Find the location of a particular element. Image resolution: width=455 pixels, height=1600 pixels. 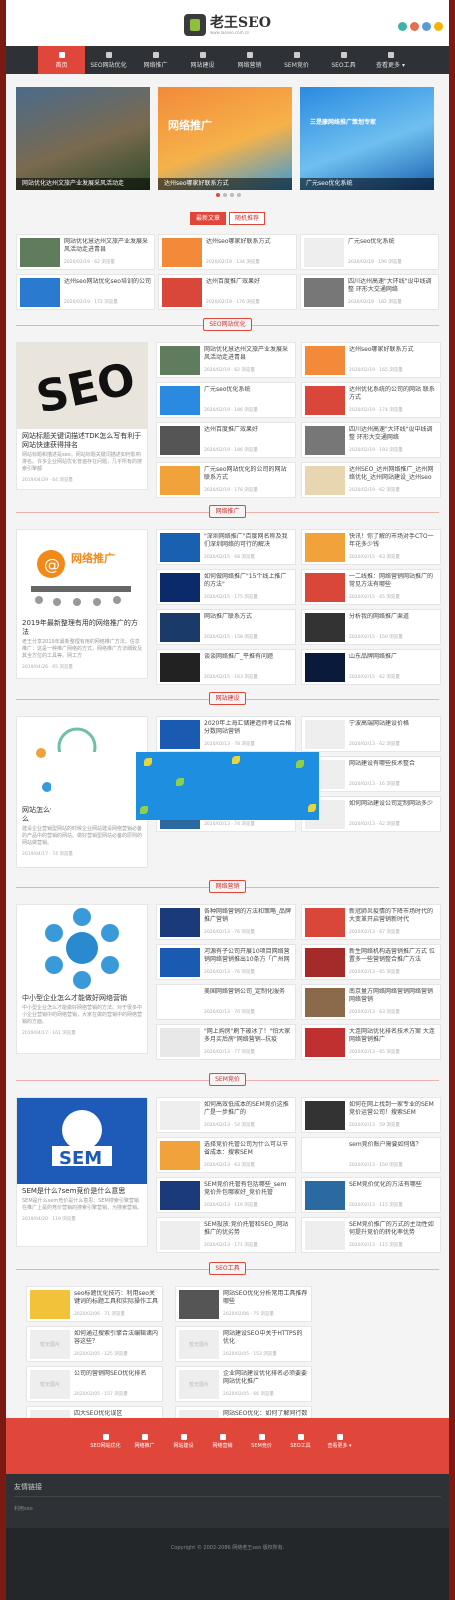

article-card: 广元seo网站优化的公司的网站 联系方式 2020/02/19 · 178 浏览量 is located at coordinates (226, 480).